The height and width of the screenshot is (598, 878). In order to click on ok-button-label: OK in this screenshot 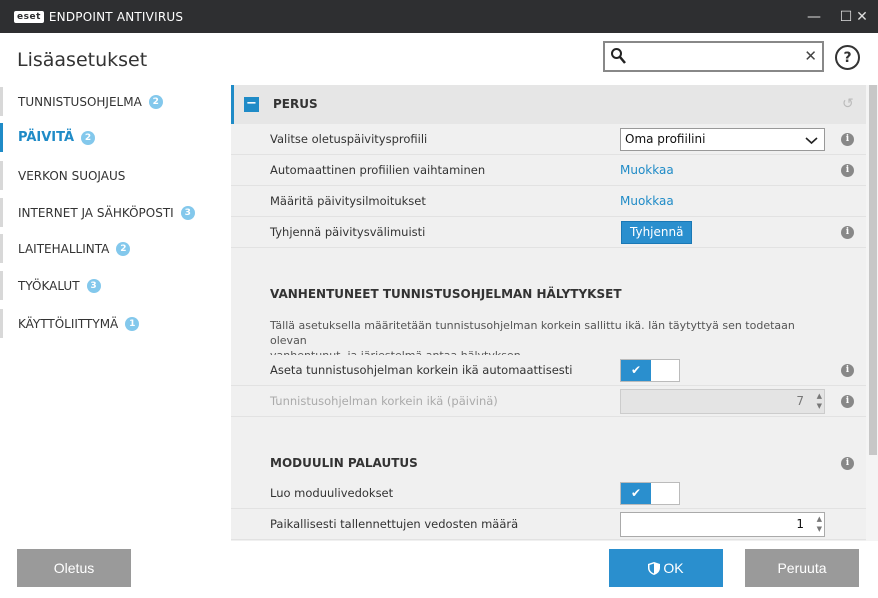, I will do `click(673, 568)`.